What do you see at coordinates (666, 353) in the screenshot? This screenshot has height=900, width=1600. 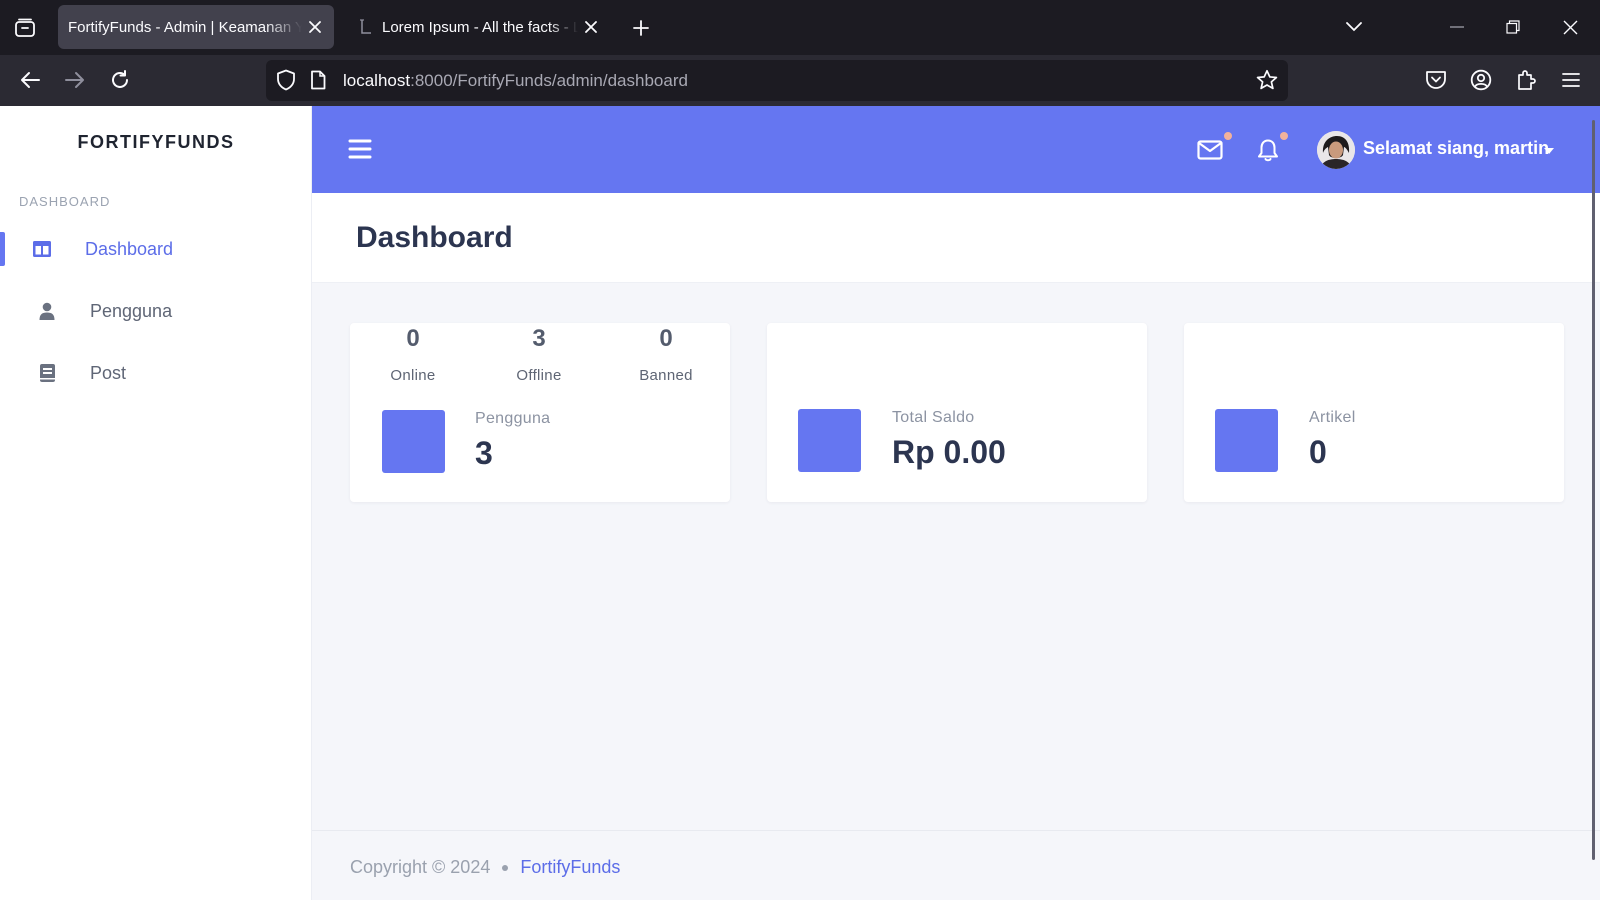 I see `stat-banned: 0 Banned` at bounding box center [666, 353].